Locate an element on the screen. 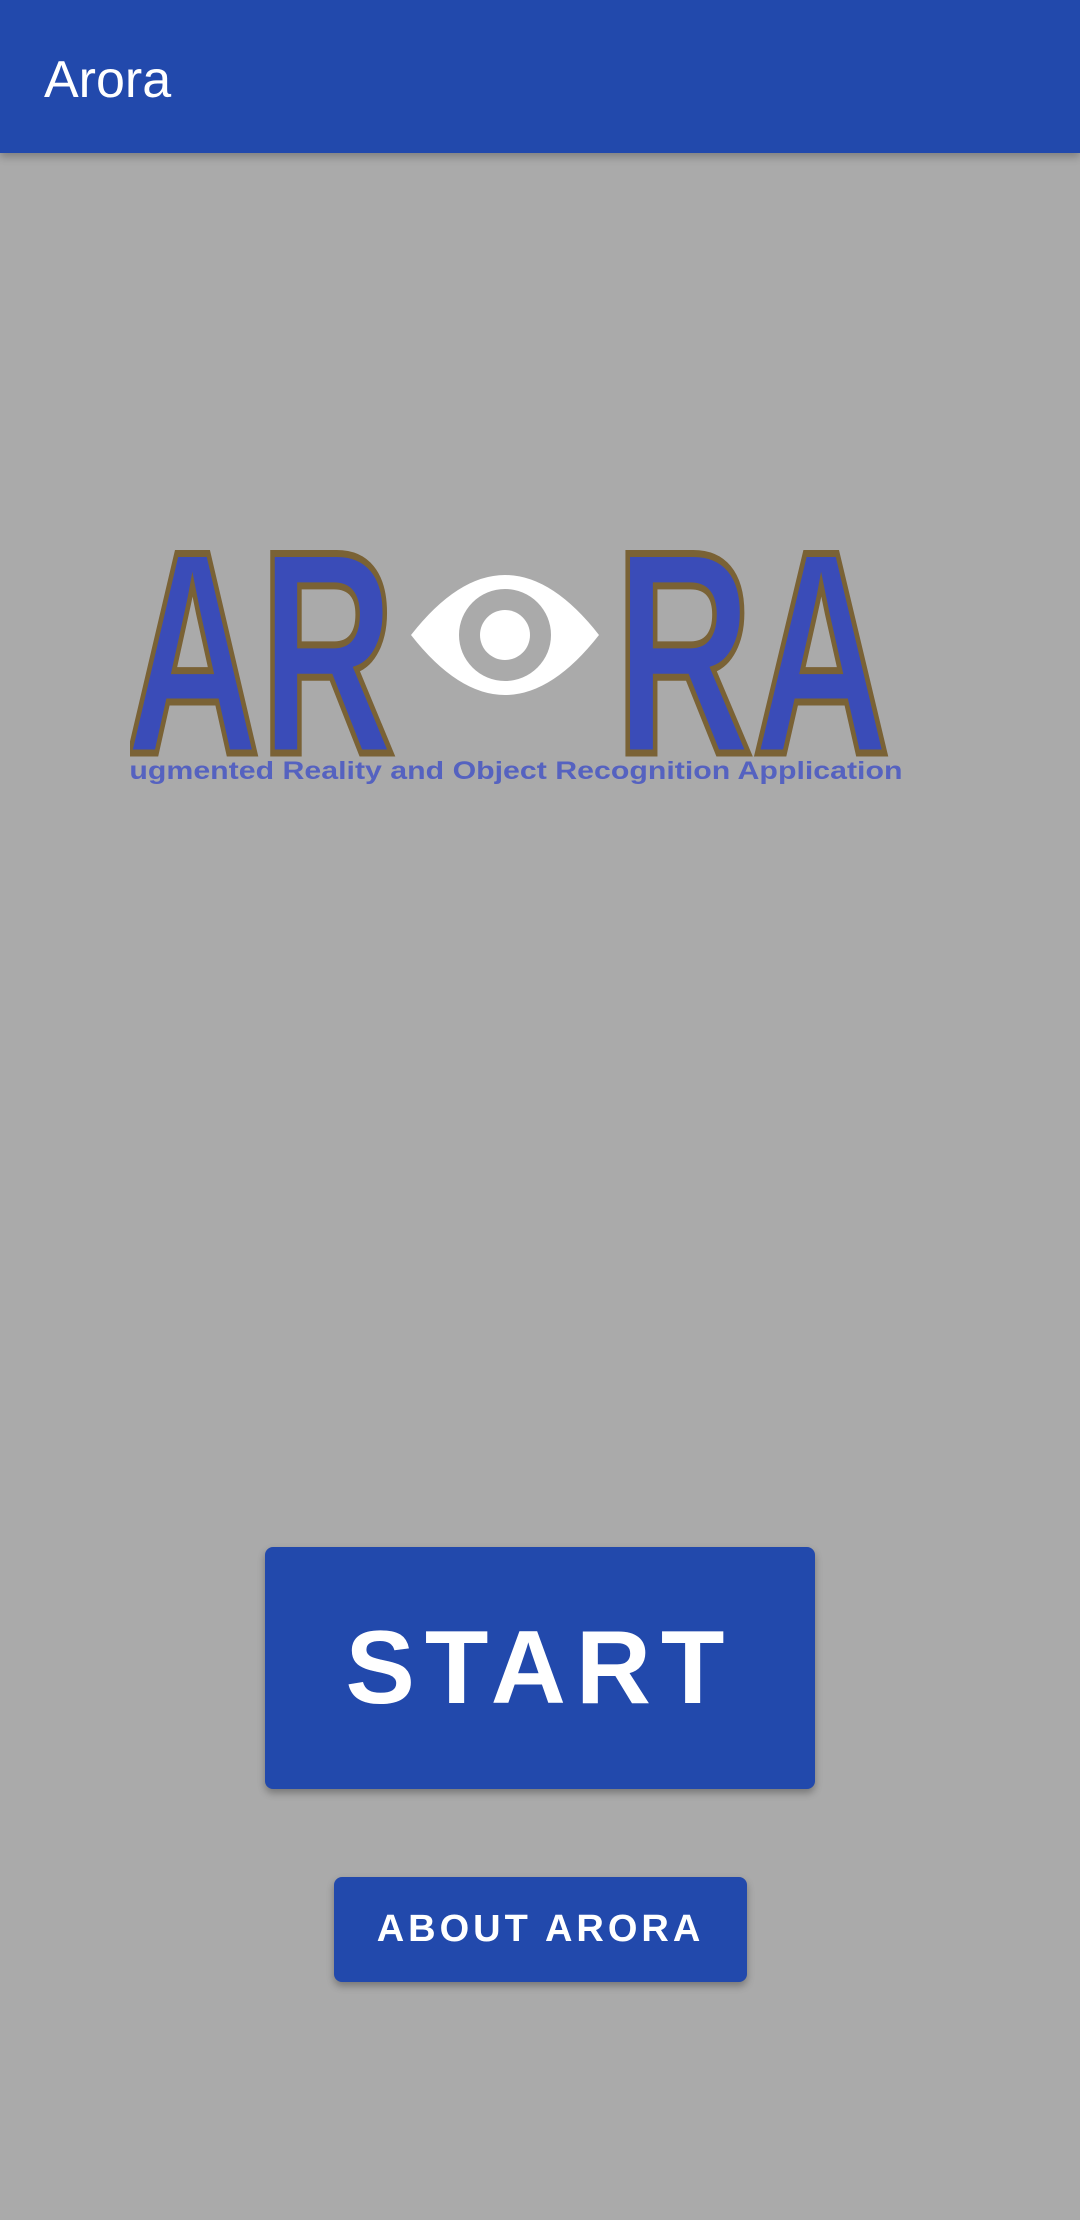  eye-icon is located at coordinates (505, 635).